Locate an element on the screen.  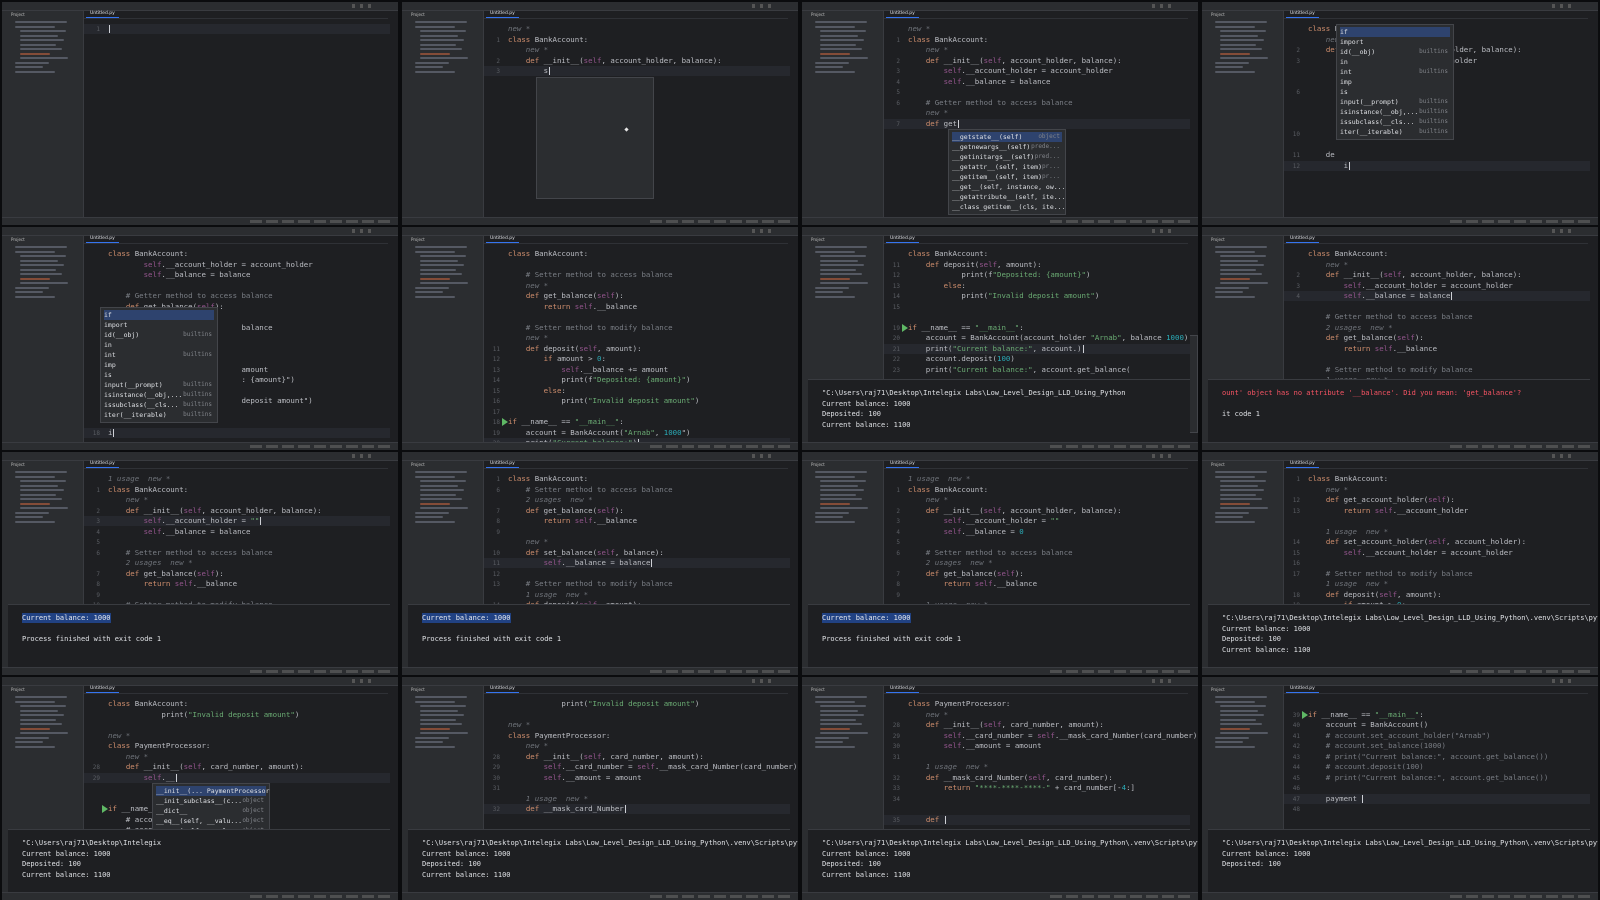
completion-item: is is located at coordinates (159, 375).